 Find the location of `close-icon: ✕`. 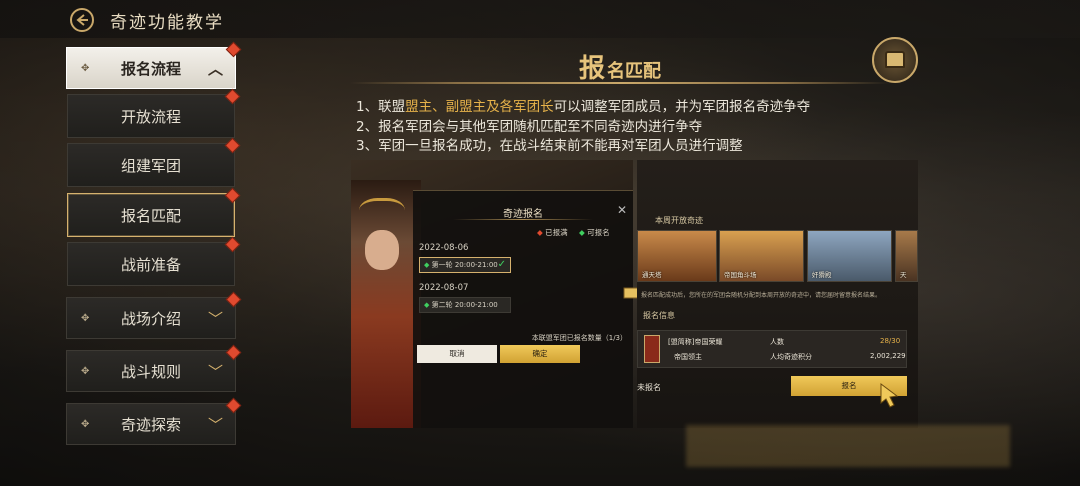

close-icon: ✕ is located at coordinates (621, 210).